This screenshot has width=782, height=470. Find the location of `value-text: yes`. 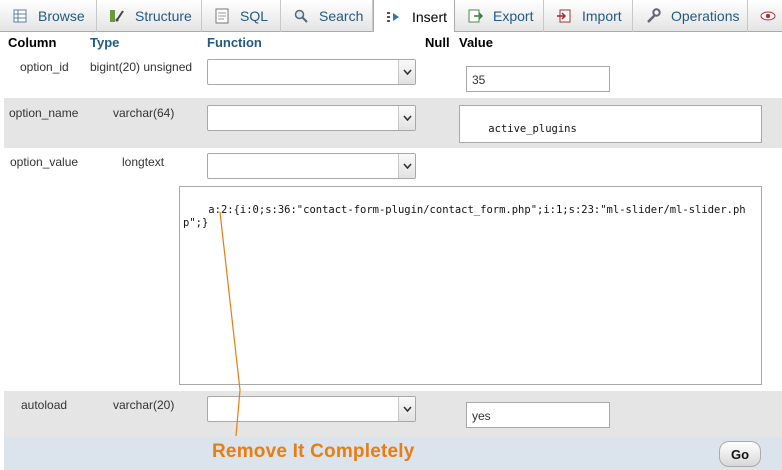

value-text: yes is located at coordinates (481, 416).